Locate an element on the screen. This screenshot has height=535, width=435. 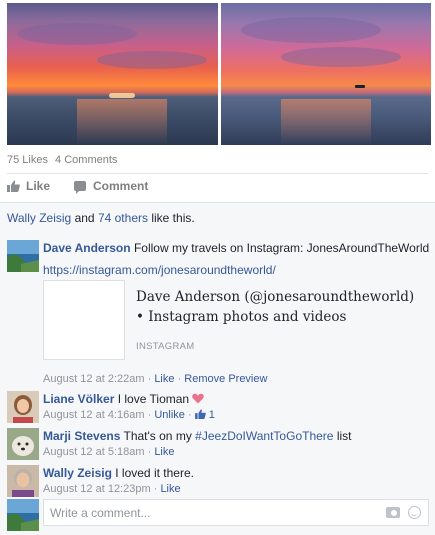
comment-timestamp: August 12 at 4:16am is located at coordinates (94, 415).